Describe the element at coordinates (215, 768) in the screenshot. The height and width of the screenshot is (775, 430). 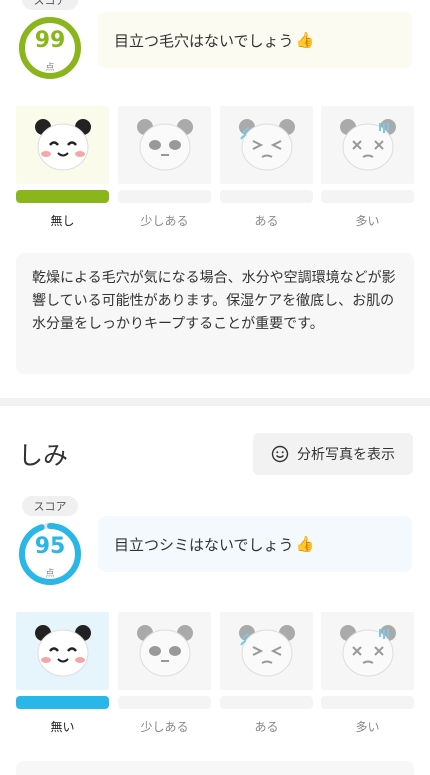
I see `description` at that location.